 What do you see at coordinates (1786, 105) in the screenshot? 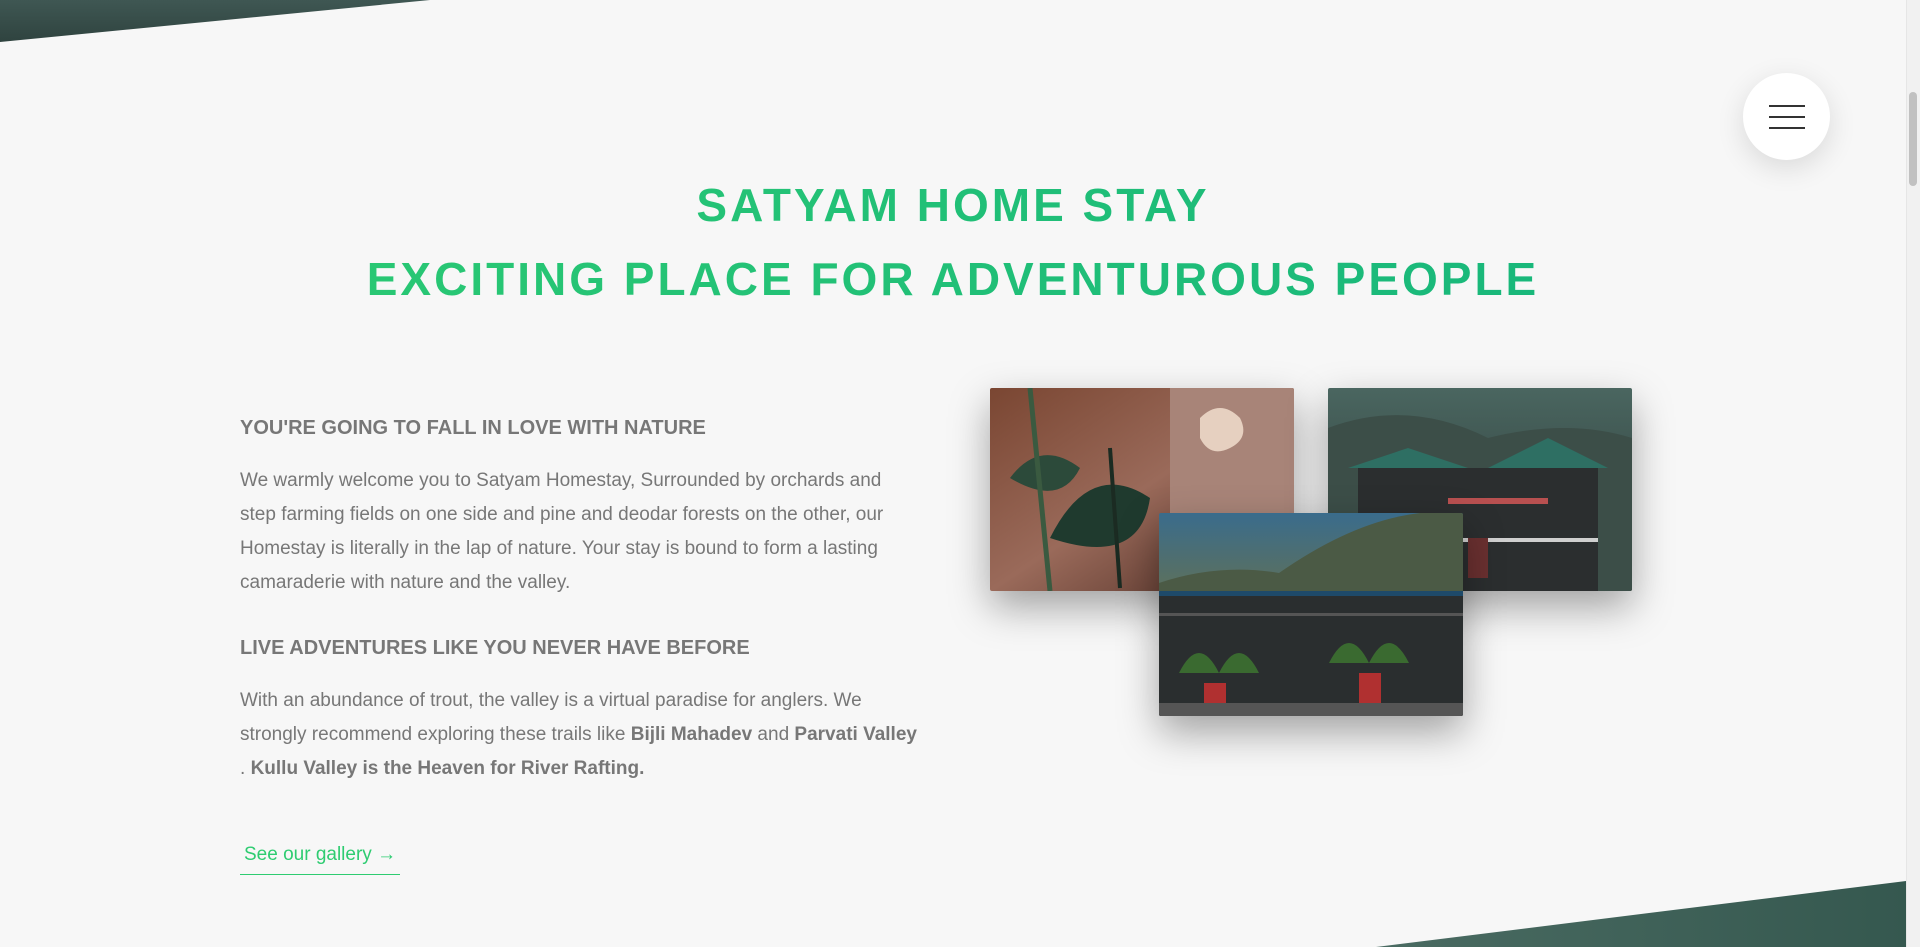
I see `hamburger-menu-icon` at bounding box center [1786, 105].